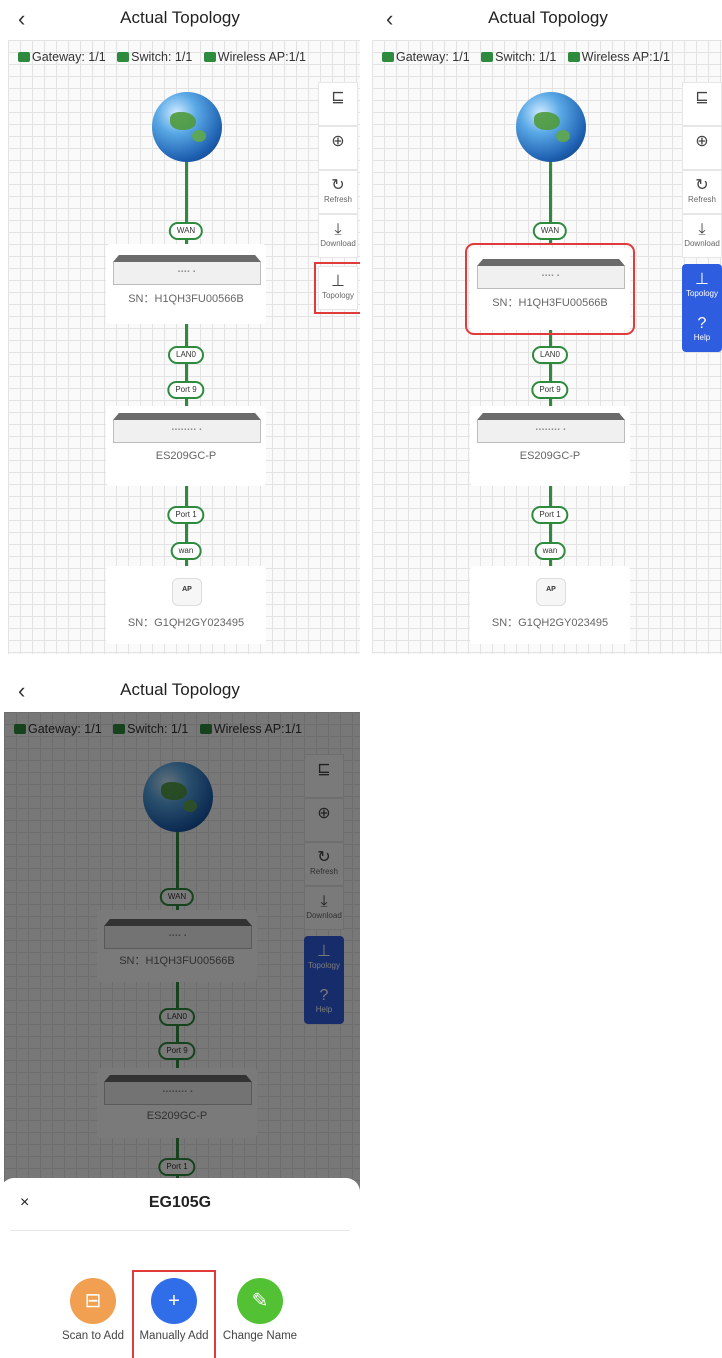 The height and width of the screenshot is (1358, 722). What do you see at coordinates (93, 1301) in the screenshot?
I see `scan-icon: ⊟` at bounding box center [93, 1301].